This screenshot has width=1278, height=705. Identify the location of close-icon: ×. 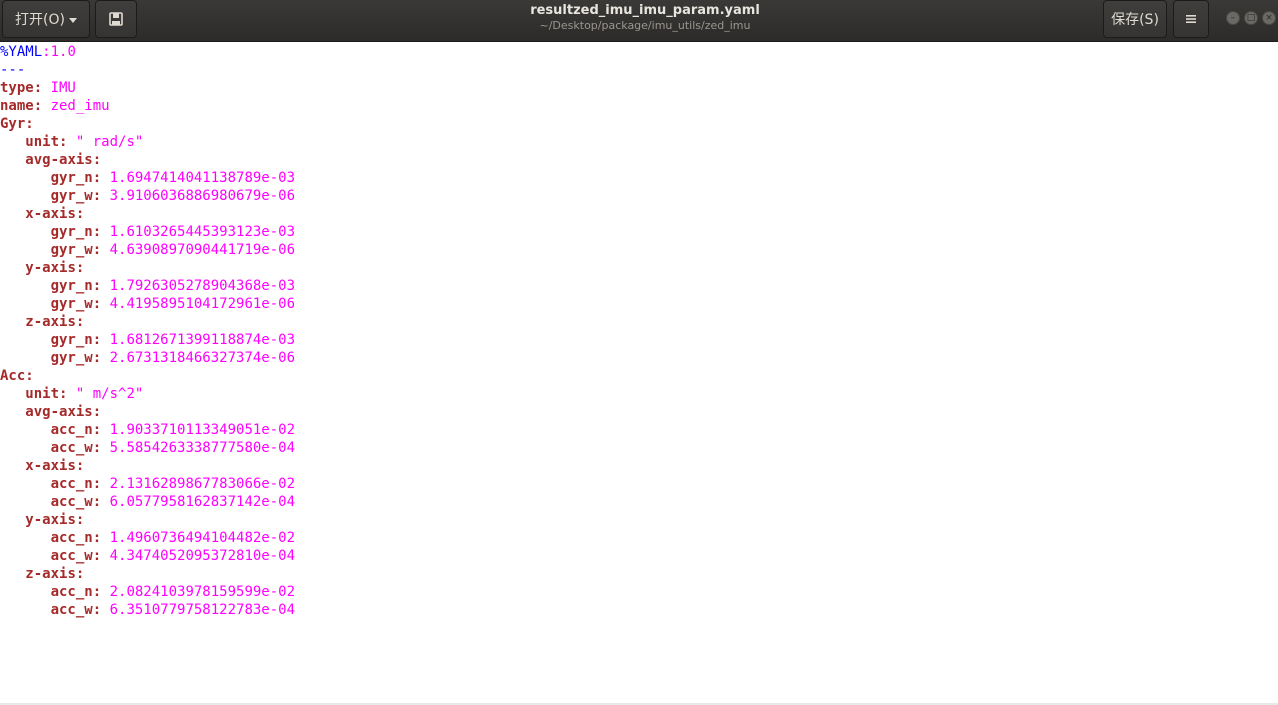
(1269, 18).